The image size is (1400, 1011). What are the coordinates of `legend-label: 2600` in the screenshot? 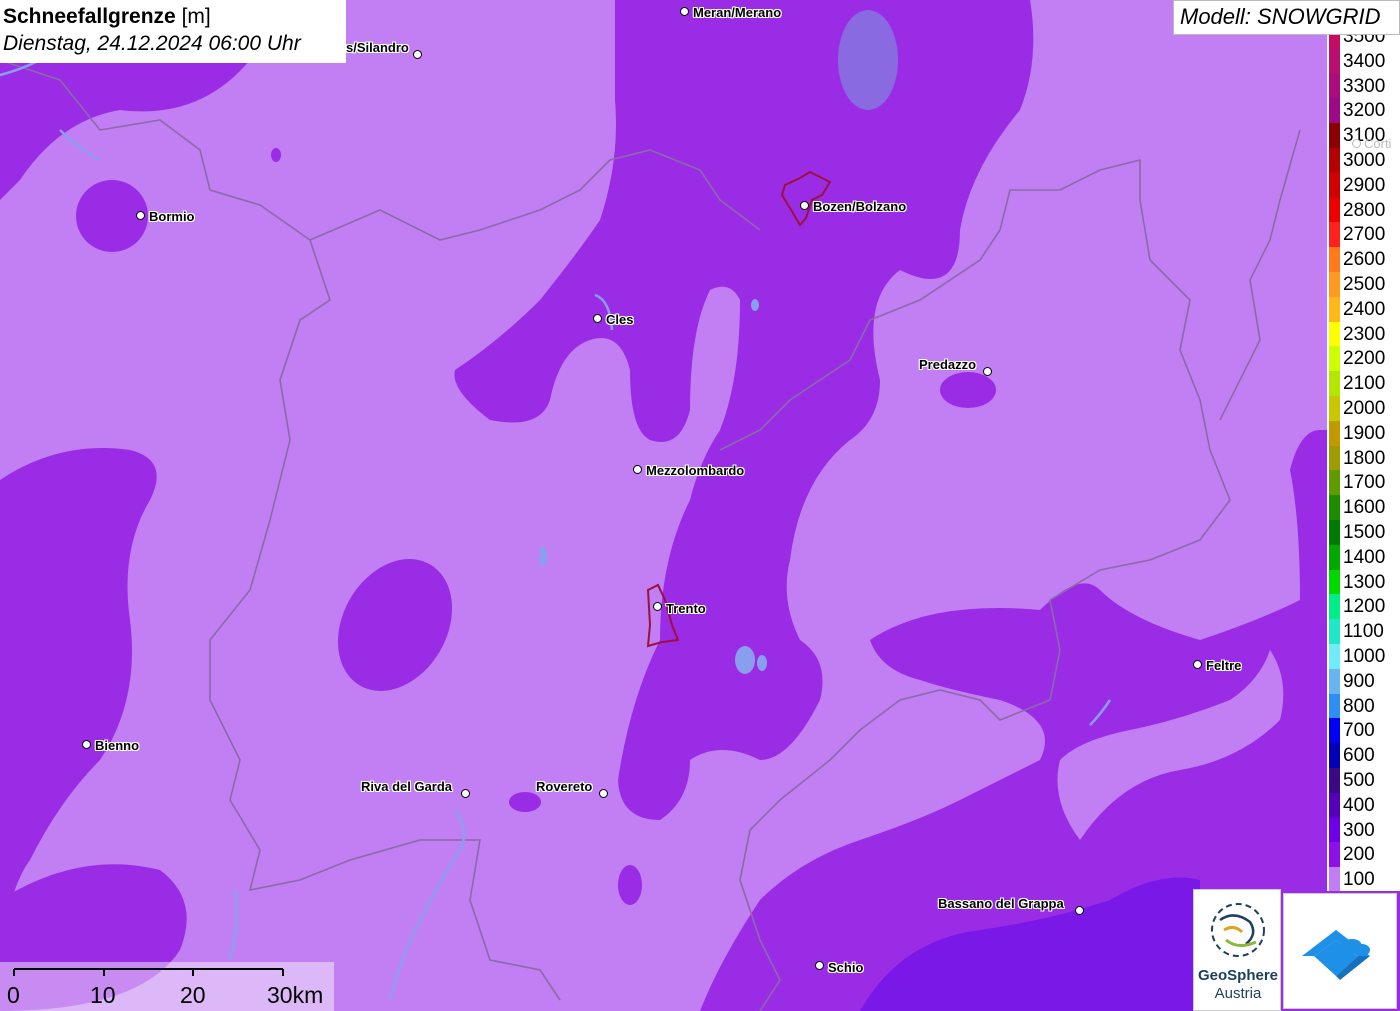 It's located at (1364, 260).